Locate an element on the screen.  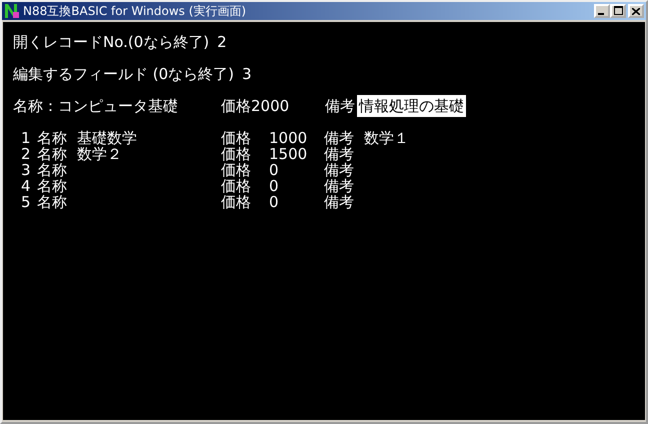
price-text: 価格2000 is located at coordinates (255, 106).